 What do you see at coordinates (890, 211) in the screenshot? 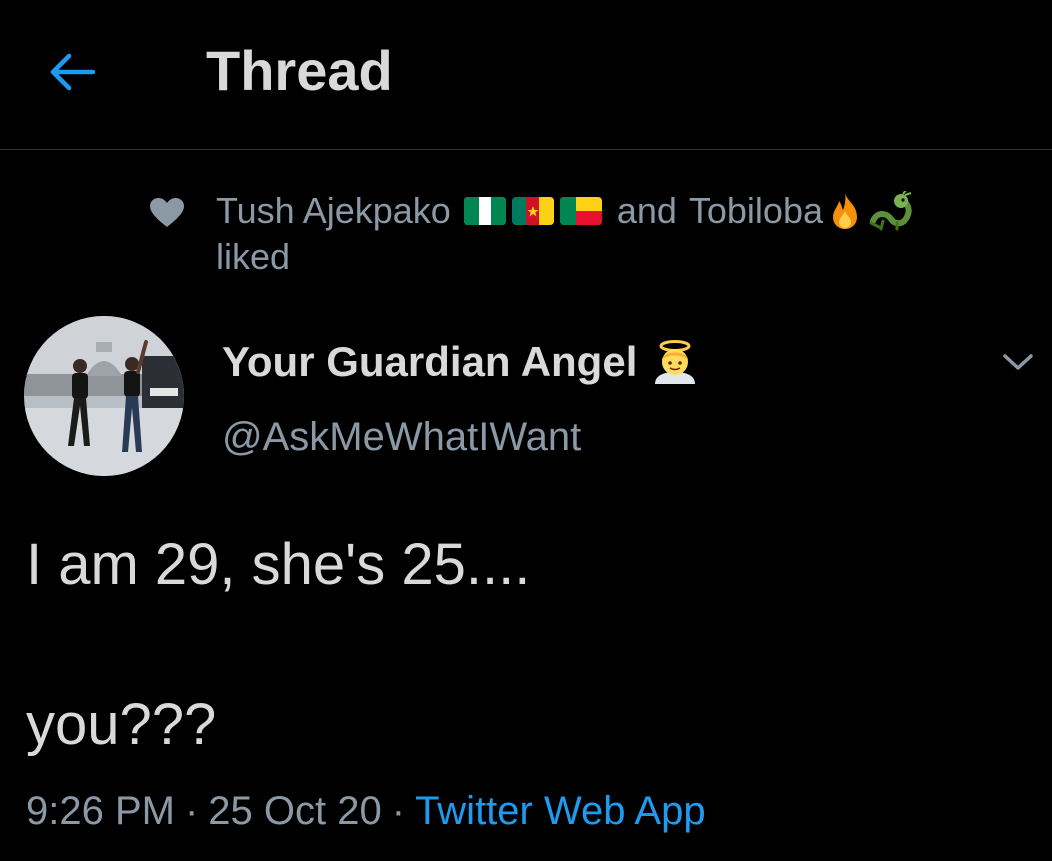
I see `dragon-icon` at bounding box center [890, 211].